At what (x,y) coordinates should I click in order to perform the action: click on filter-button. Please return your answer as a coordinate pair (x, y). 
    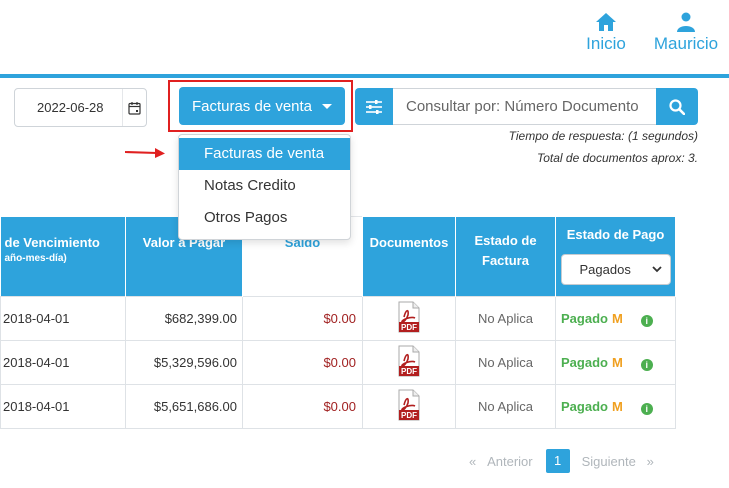
    Looking at the image, I should click on (374, 106).